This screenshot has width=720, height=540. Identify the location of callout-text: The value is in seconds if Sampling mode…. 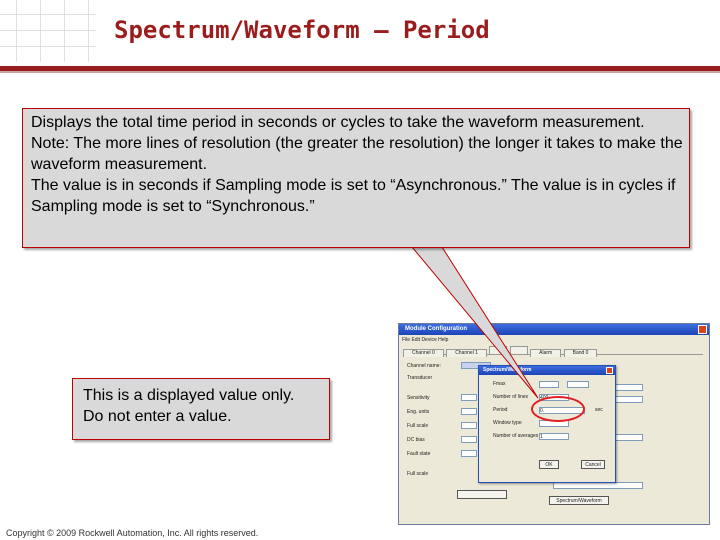
(353, 196).